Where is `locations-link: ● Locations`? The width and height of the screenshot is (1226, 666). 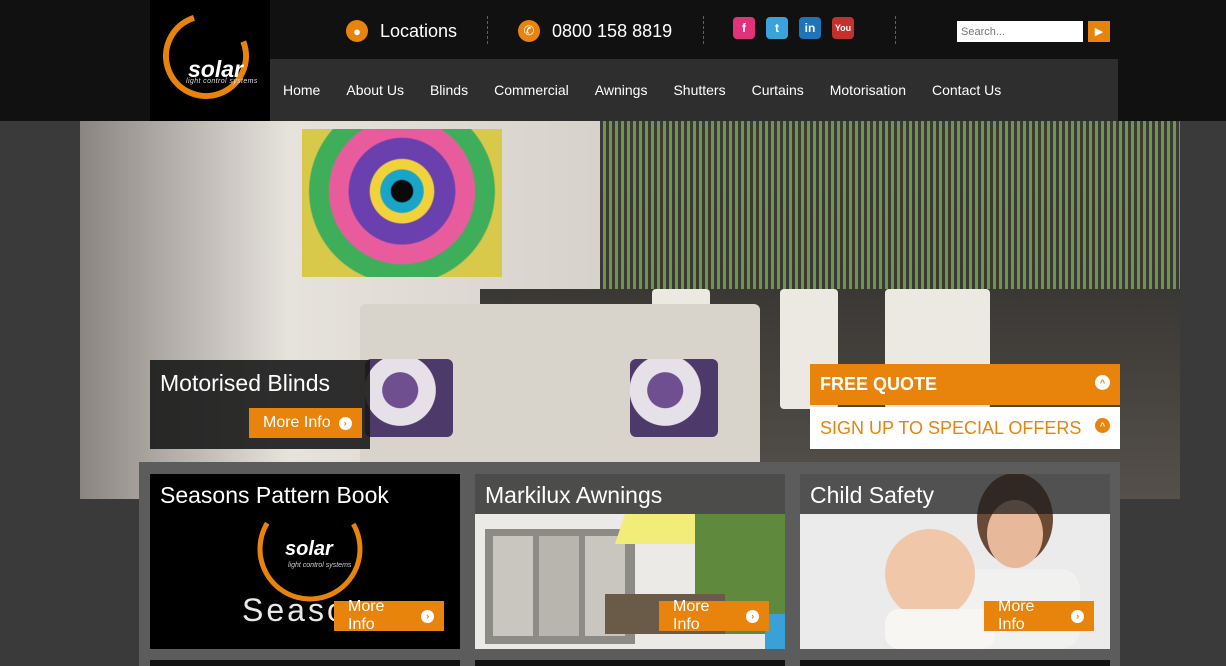
locations-link: ● Locations is located at coordinates (401, 31).